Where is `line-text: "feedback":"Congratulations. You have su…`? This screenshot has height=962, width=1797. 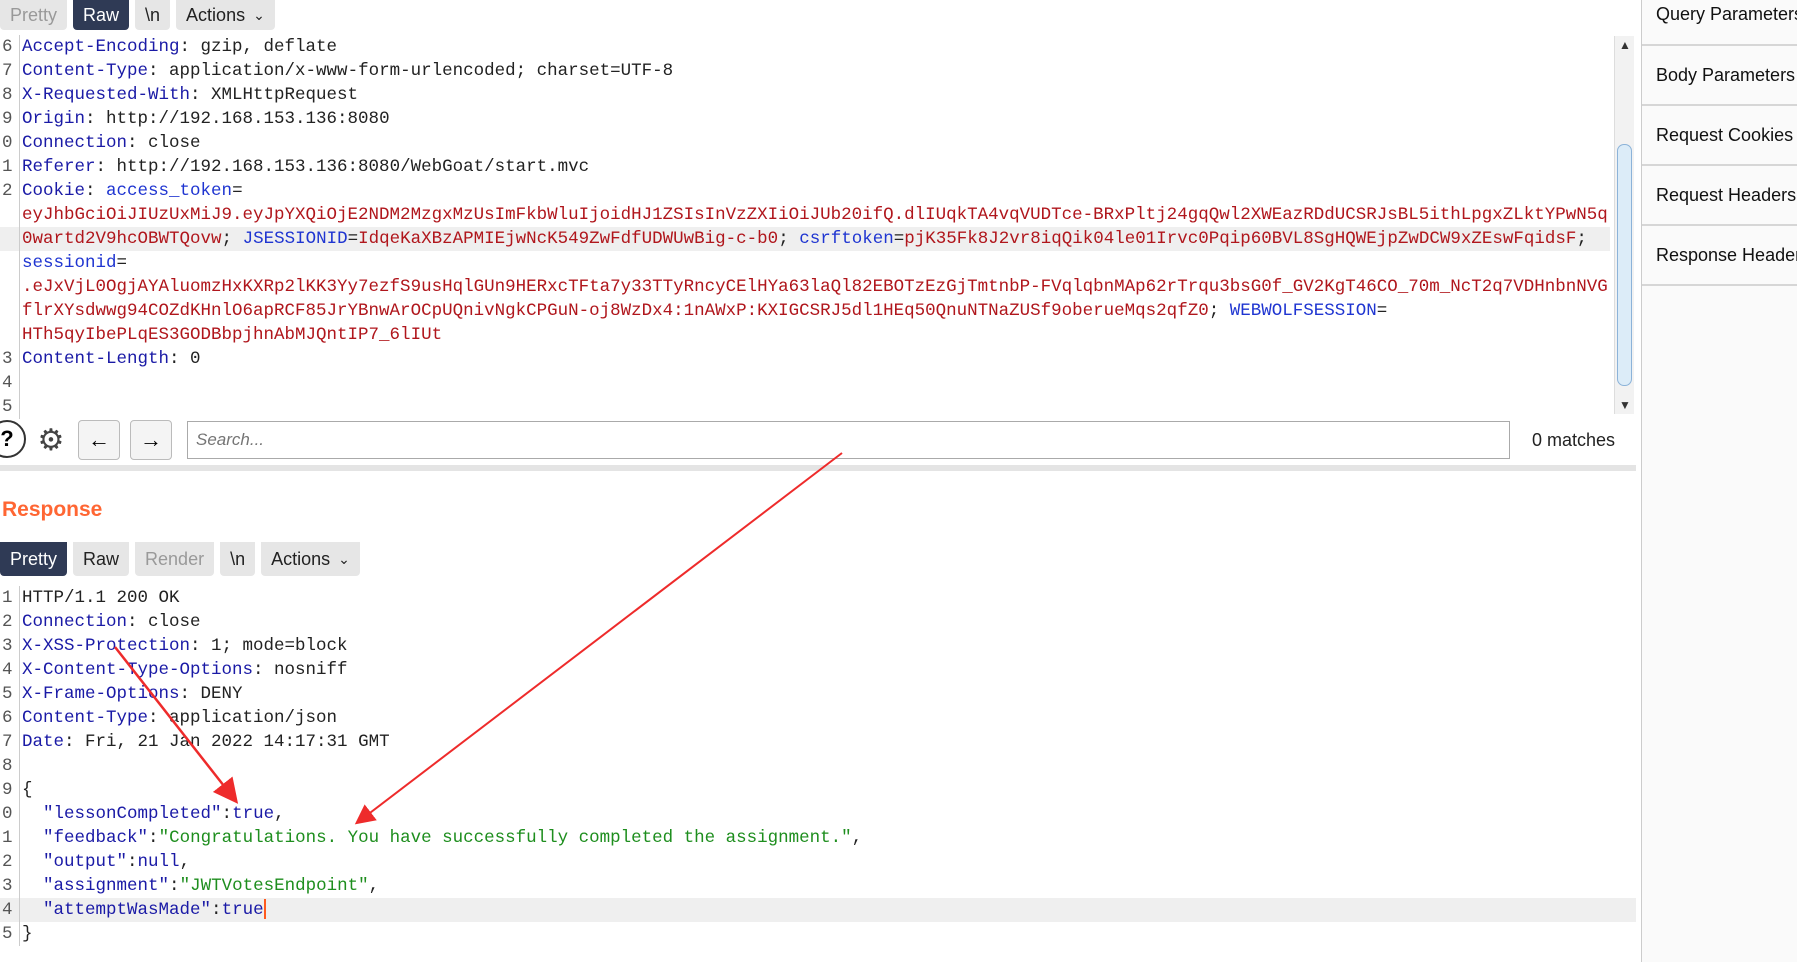 line-text: "feedback":"Congratulations. You have su… is located at coordinates (441, 838).